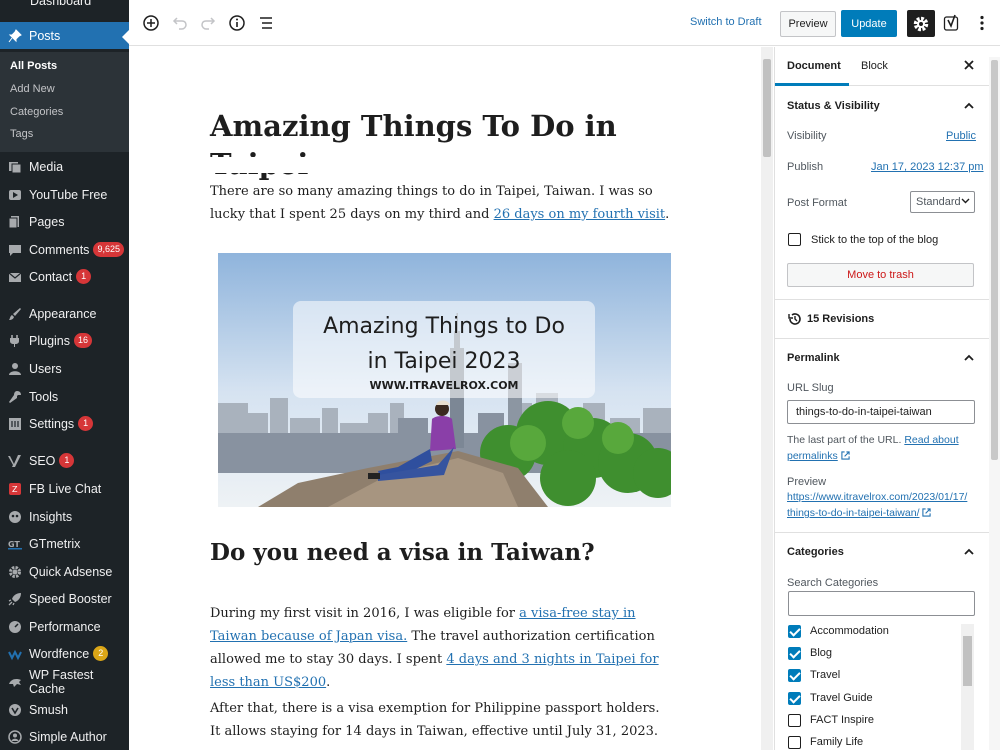 This screenshot has height=750, width=1000. Describe the element at coordinates (36, 112) in the screenshot. I see `submenu-categories: Categories` at that location.